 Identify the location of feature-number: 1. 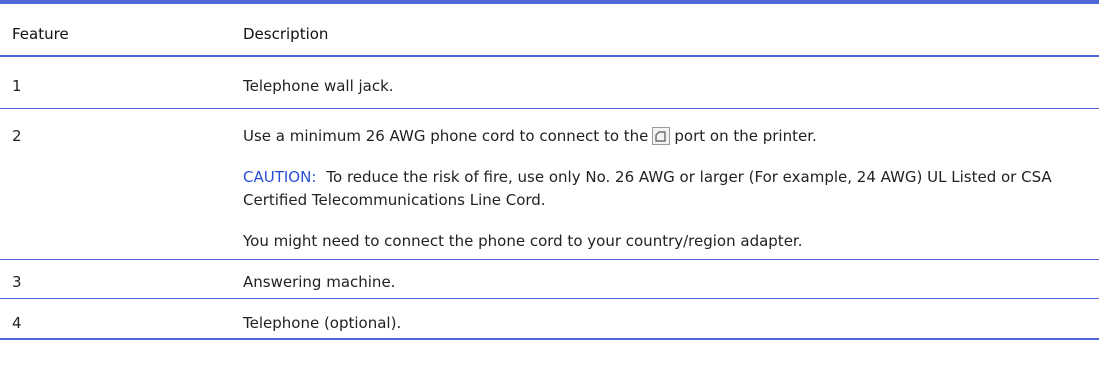
(17, 86).